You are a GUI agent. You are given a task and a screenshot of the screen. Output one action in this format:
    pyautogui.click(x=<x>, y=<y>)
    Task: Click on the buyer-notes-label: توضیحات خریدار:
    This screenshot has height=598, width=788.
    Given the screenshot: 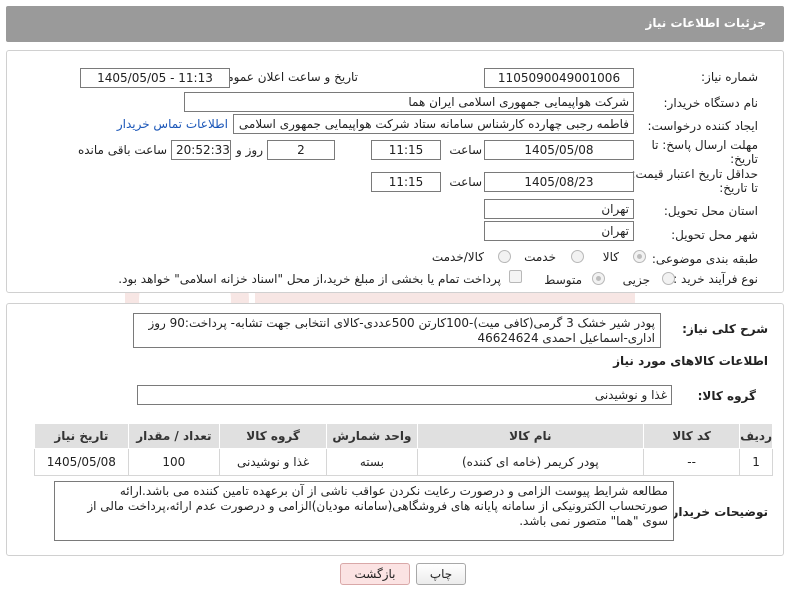 What is the action you would take?
    pyautogui.click(x=717, y=512)
    